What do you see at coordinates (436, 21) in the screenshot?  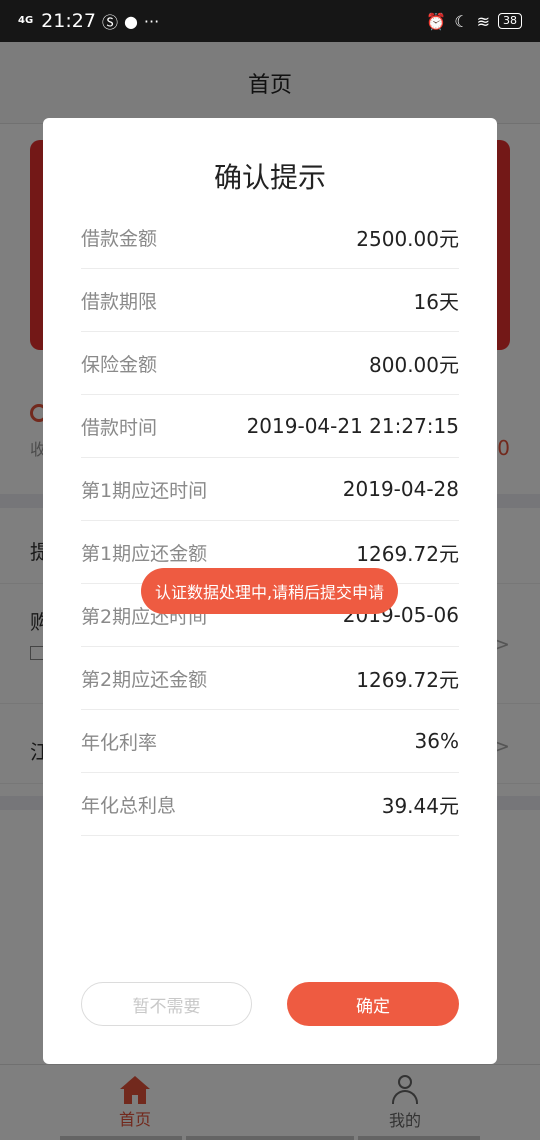 I see `alarm-icon: ⏰` at bounding box center [436, 21].